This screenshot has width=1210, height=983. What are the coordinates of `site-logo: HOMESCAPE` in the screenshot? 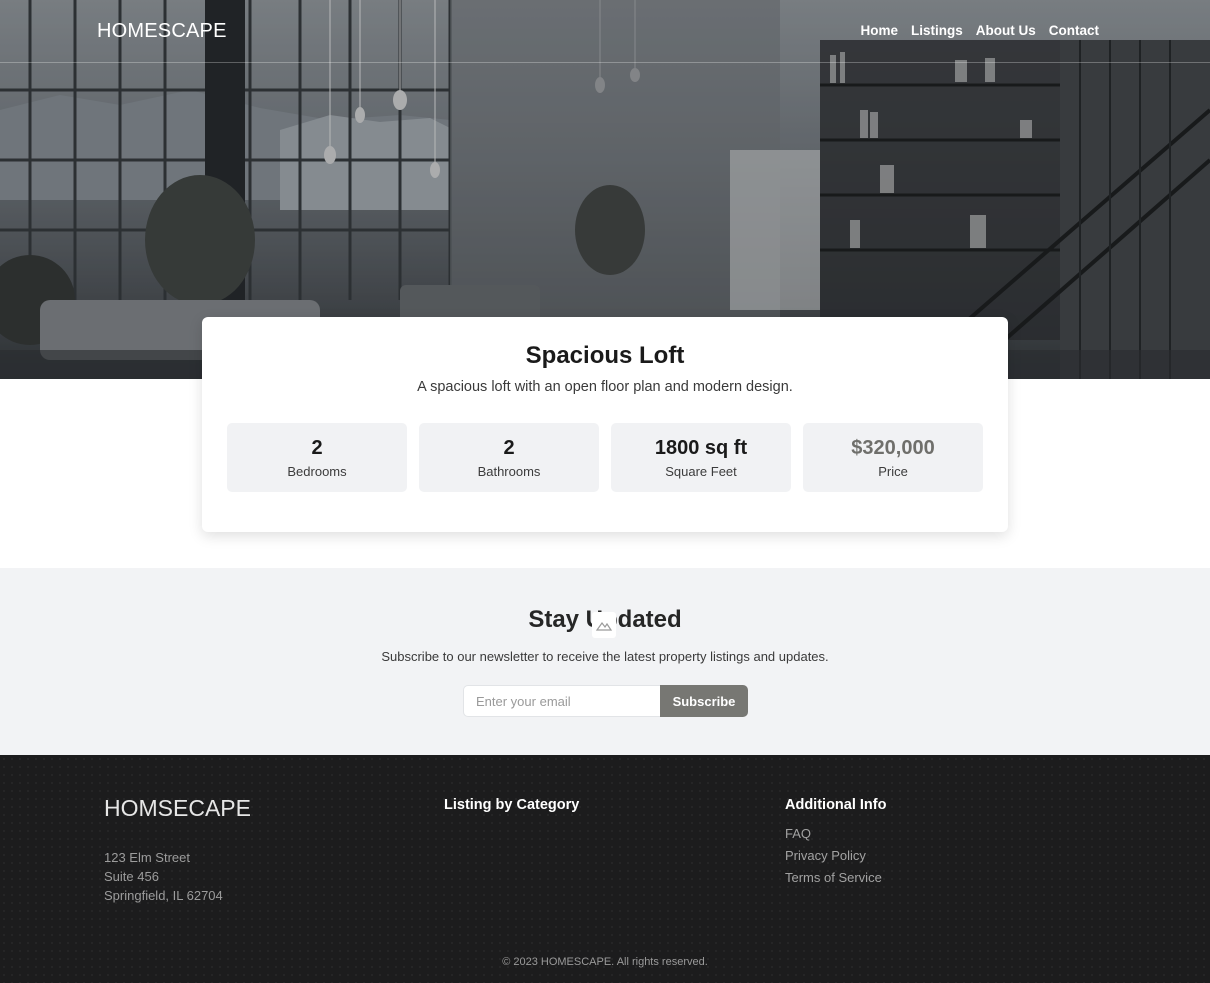 It's located at (162, 31).